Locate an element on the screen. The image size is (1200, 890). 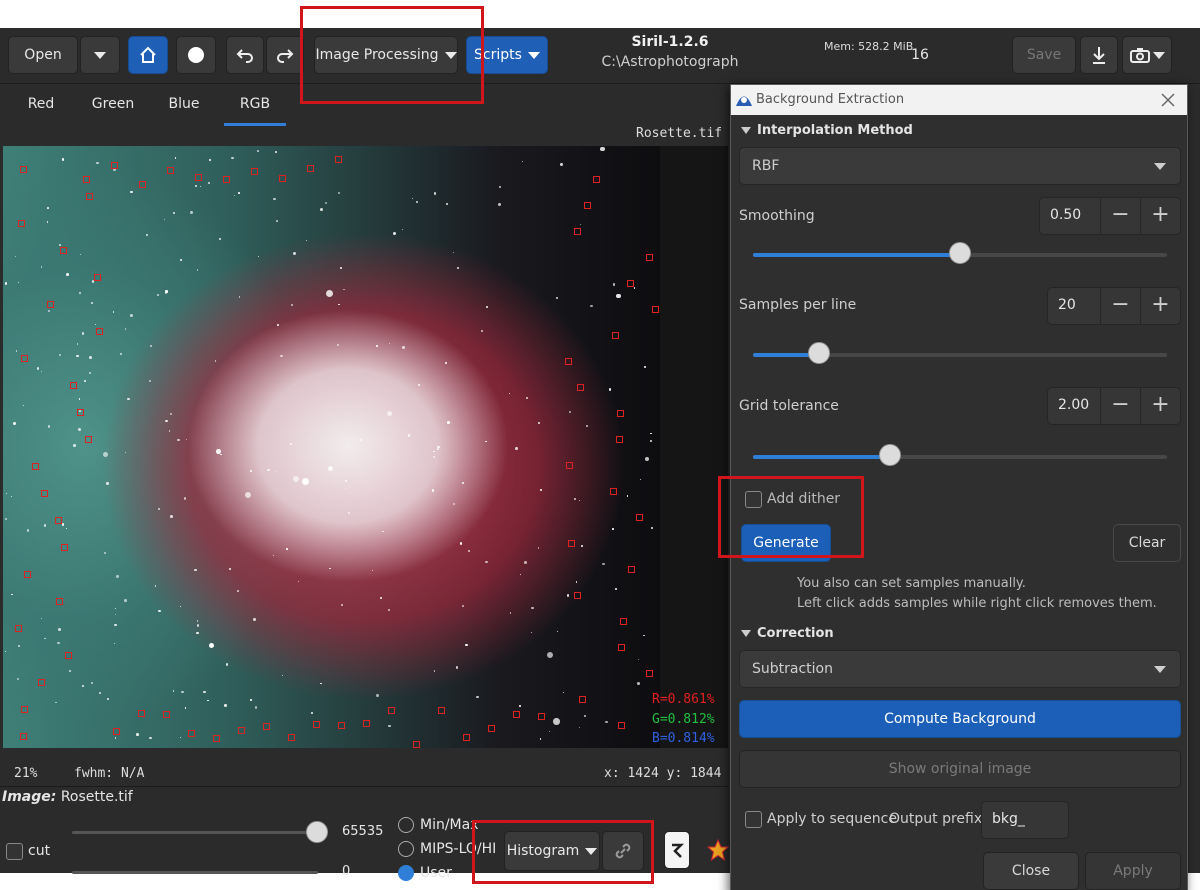
smoothing-slider-knob is located at coordinates (960, 253).